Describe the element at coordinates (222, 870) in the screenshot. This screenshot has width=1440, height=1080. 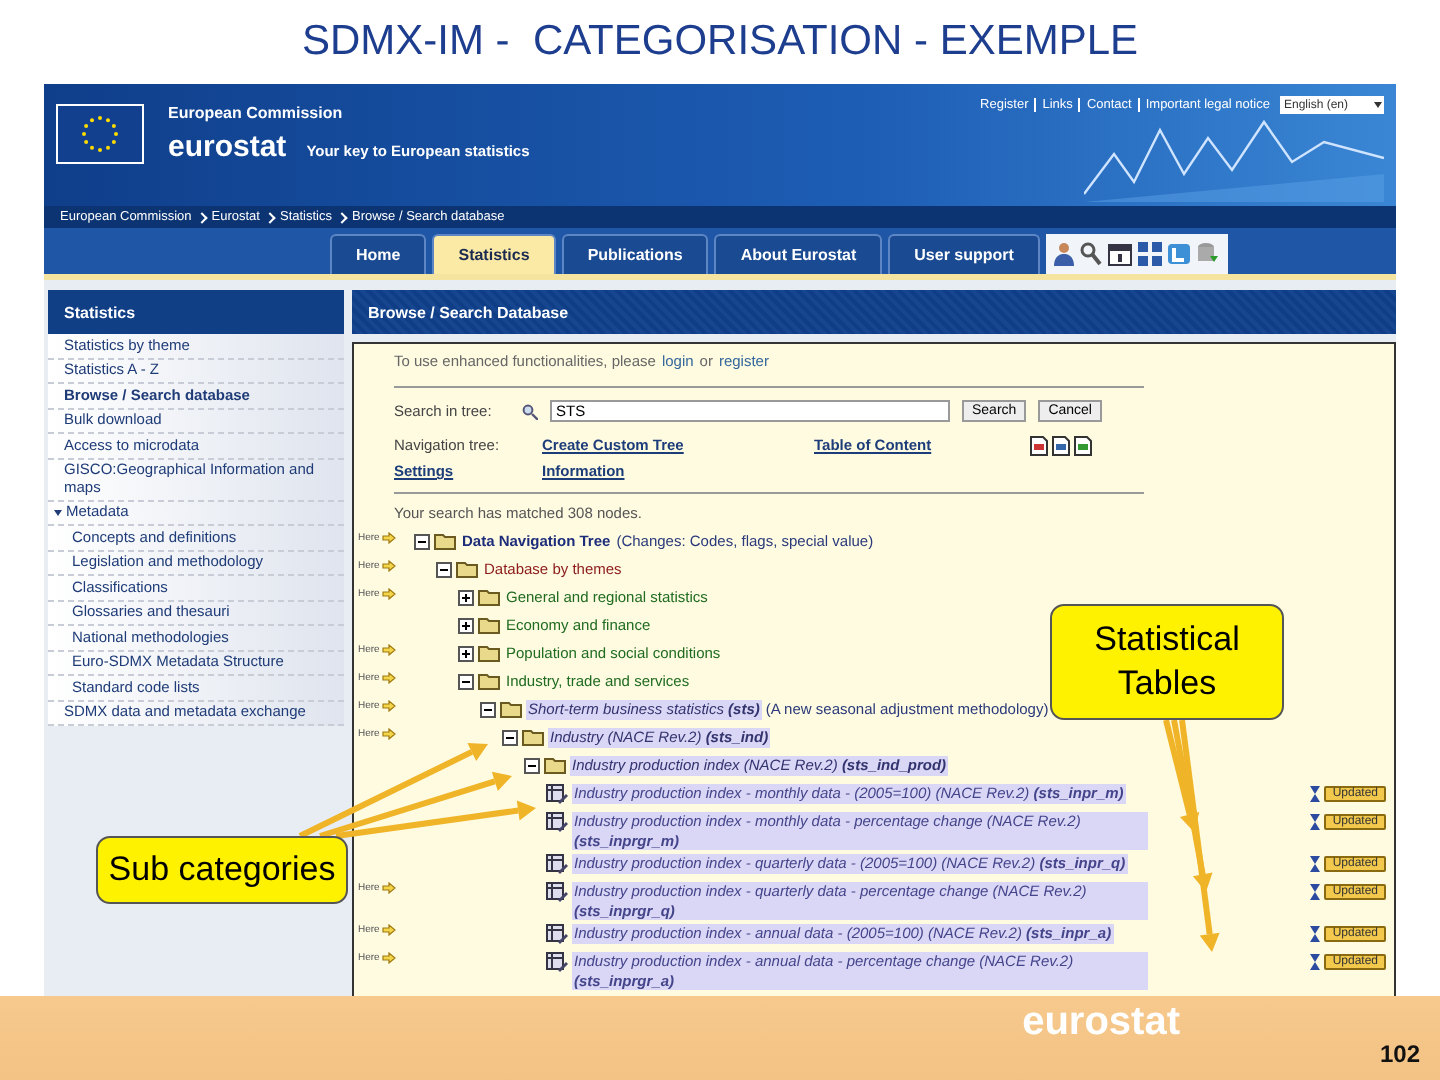
I see `callout-label: Sub categories` at that location.